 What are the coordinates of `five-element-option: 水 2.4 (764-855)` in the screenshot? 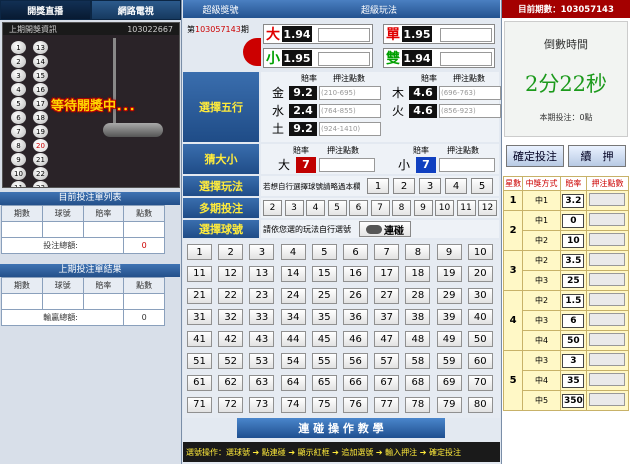 It's located at (325, 110).